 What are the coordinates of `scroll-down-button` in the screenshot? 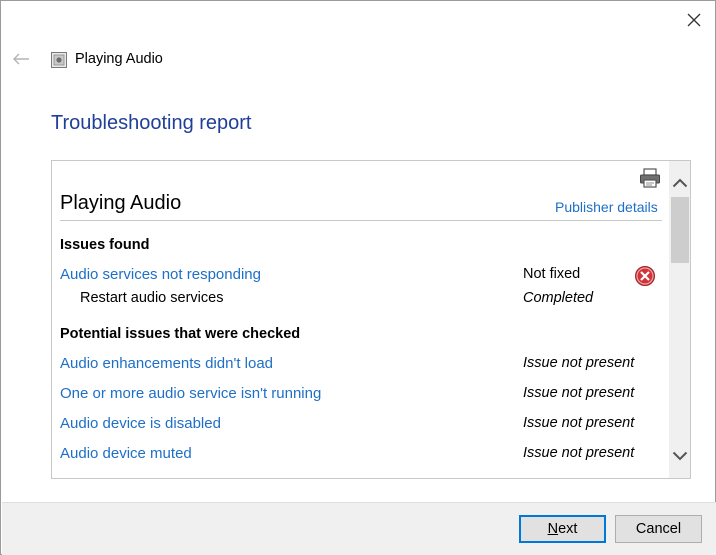 It's located at (679, 456).